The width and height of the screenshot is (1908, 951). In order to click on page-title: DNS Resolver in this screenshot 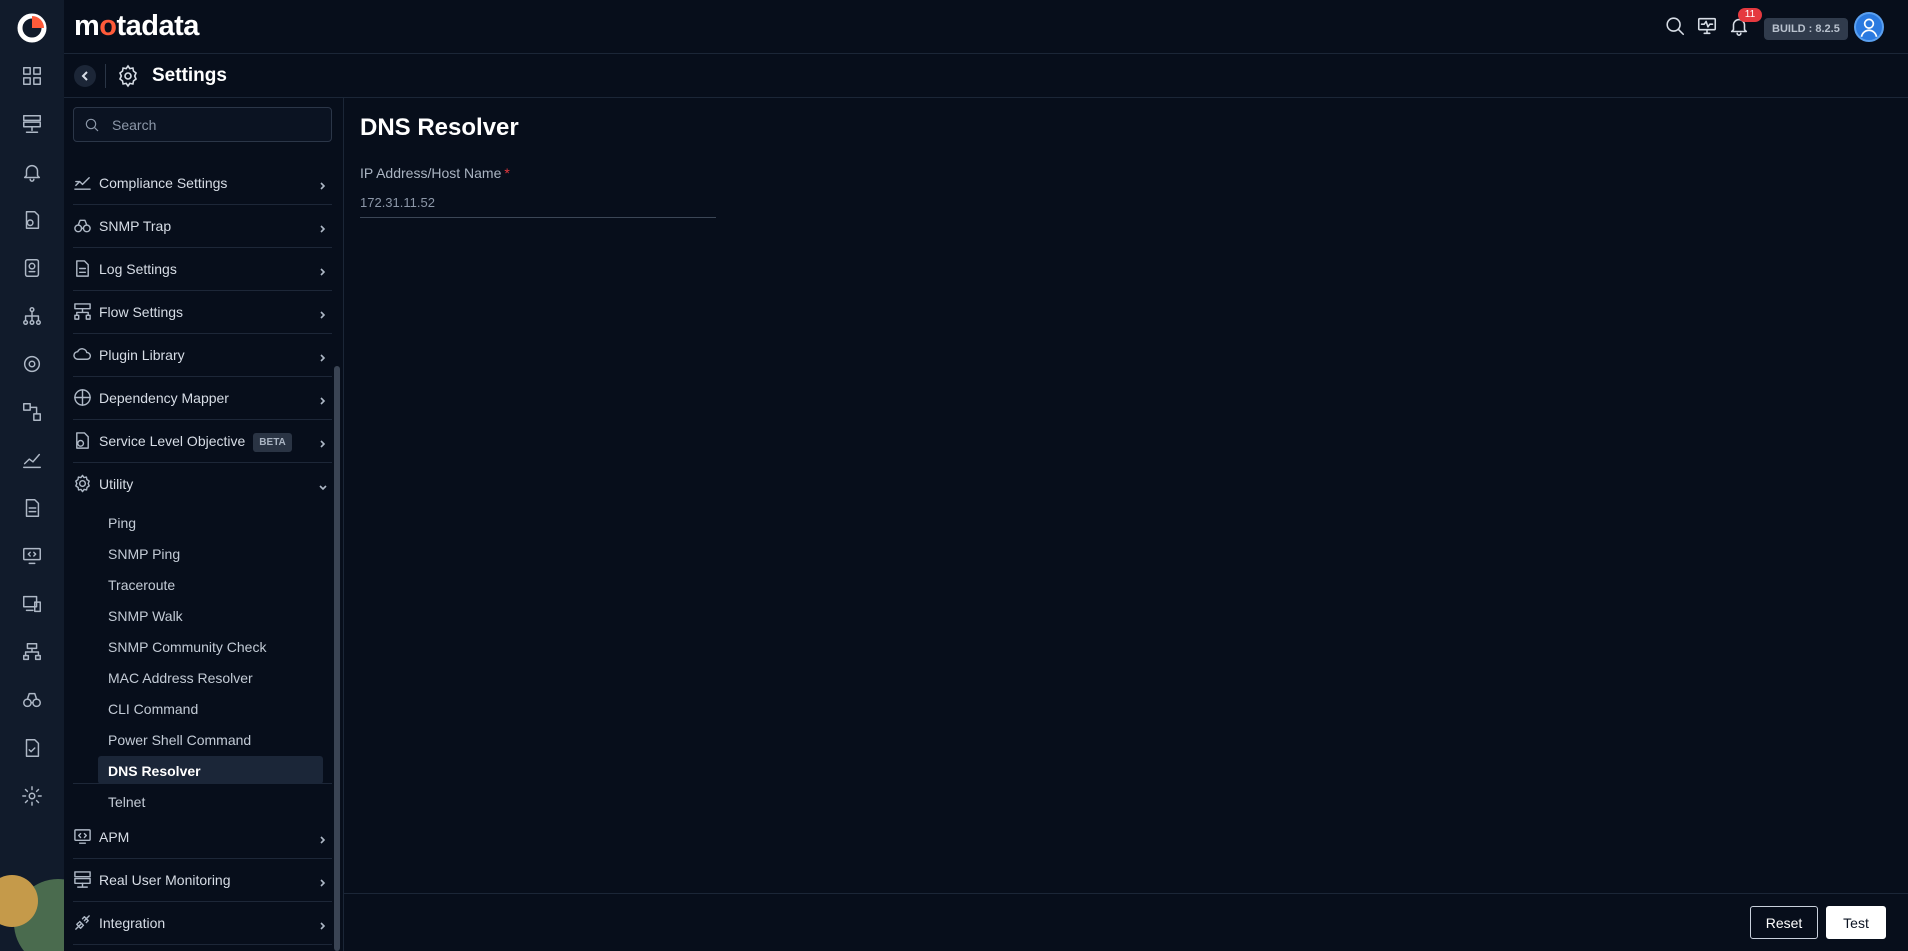, I will do `click(439, 127)`.